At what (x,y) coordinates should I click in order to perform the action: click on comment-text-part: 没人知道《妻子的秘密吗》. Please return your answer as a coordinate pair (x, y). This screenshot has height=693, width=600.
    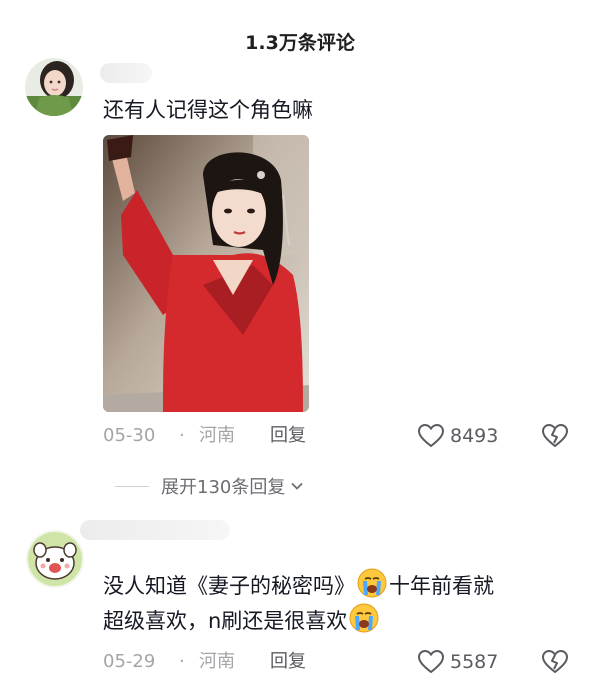
    Looking at the image, I should click on (229, 586).